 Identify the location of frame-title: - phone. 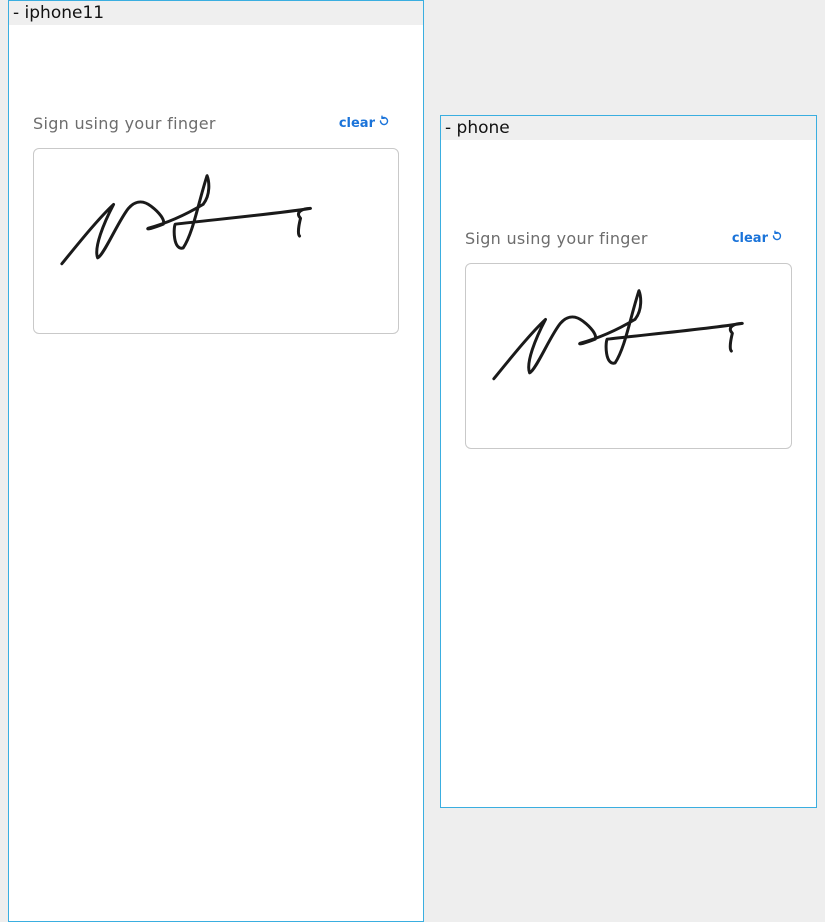
(628, 128).